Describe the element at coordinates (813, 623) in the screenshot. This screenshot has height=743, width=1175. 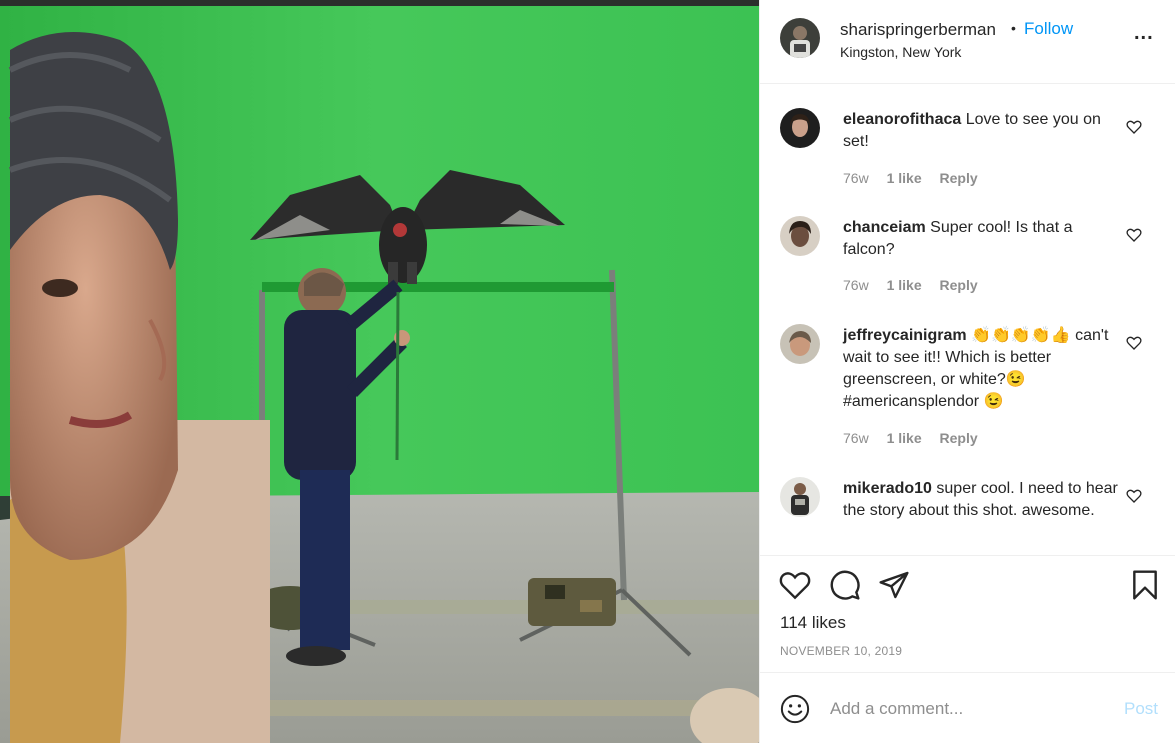
I see `likes-count: 114 likes` at that location.